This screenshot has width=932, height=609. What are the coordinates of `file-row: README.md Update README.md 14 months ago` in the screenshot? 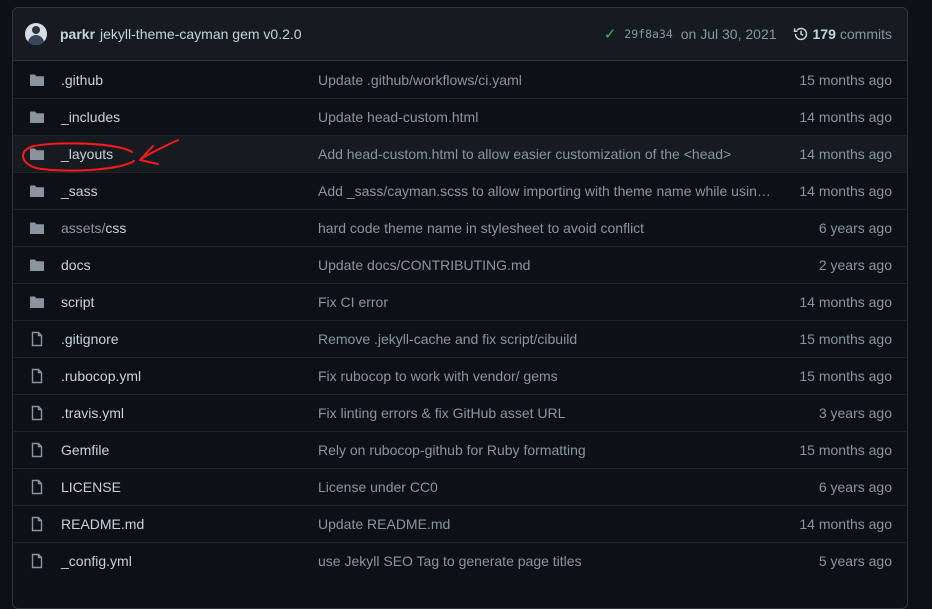 It's located at (460, 523).